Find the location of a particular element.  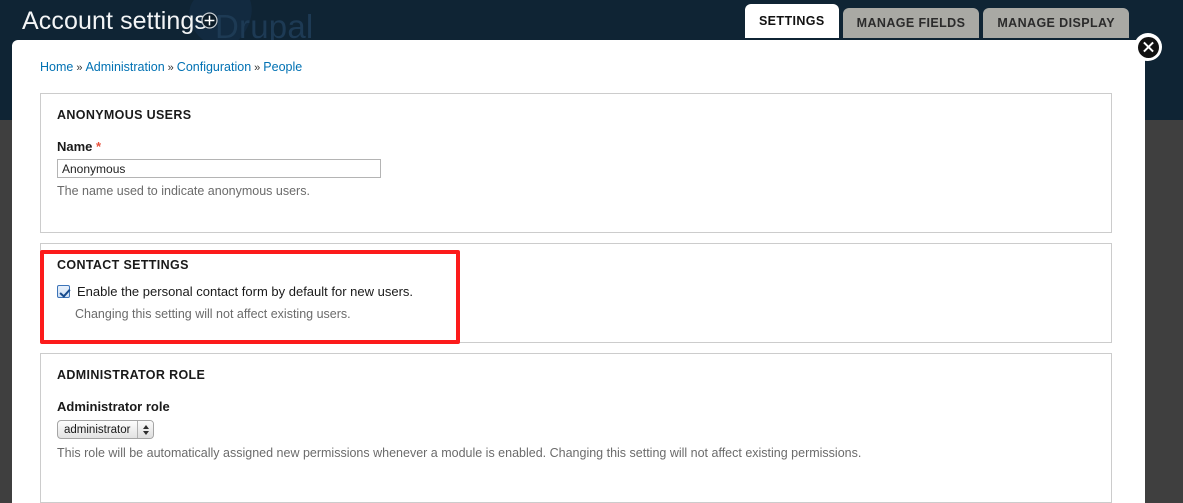

target-icon is located at coordinates (209, 20).